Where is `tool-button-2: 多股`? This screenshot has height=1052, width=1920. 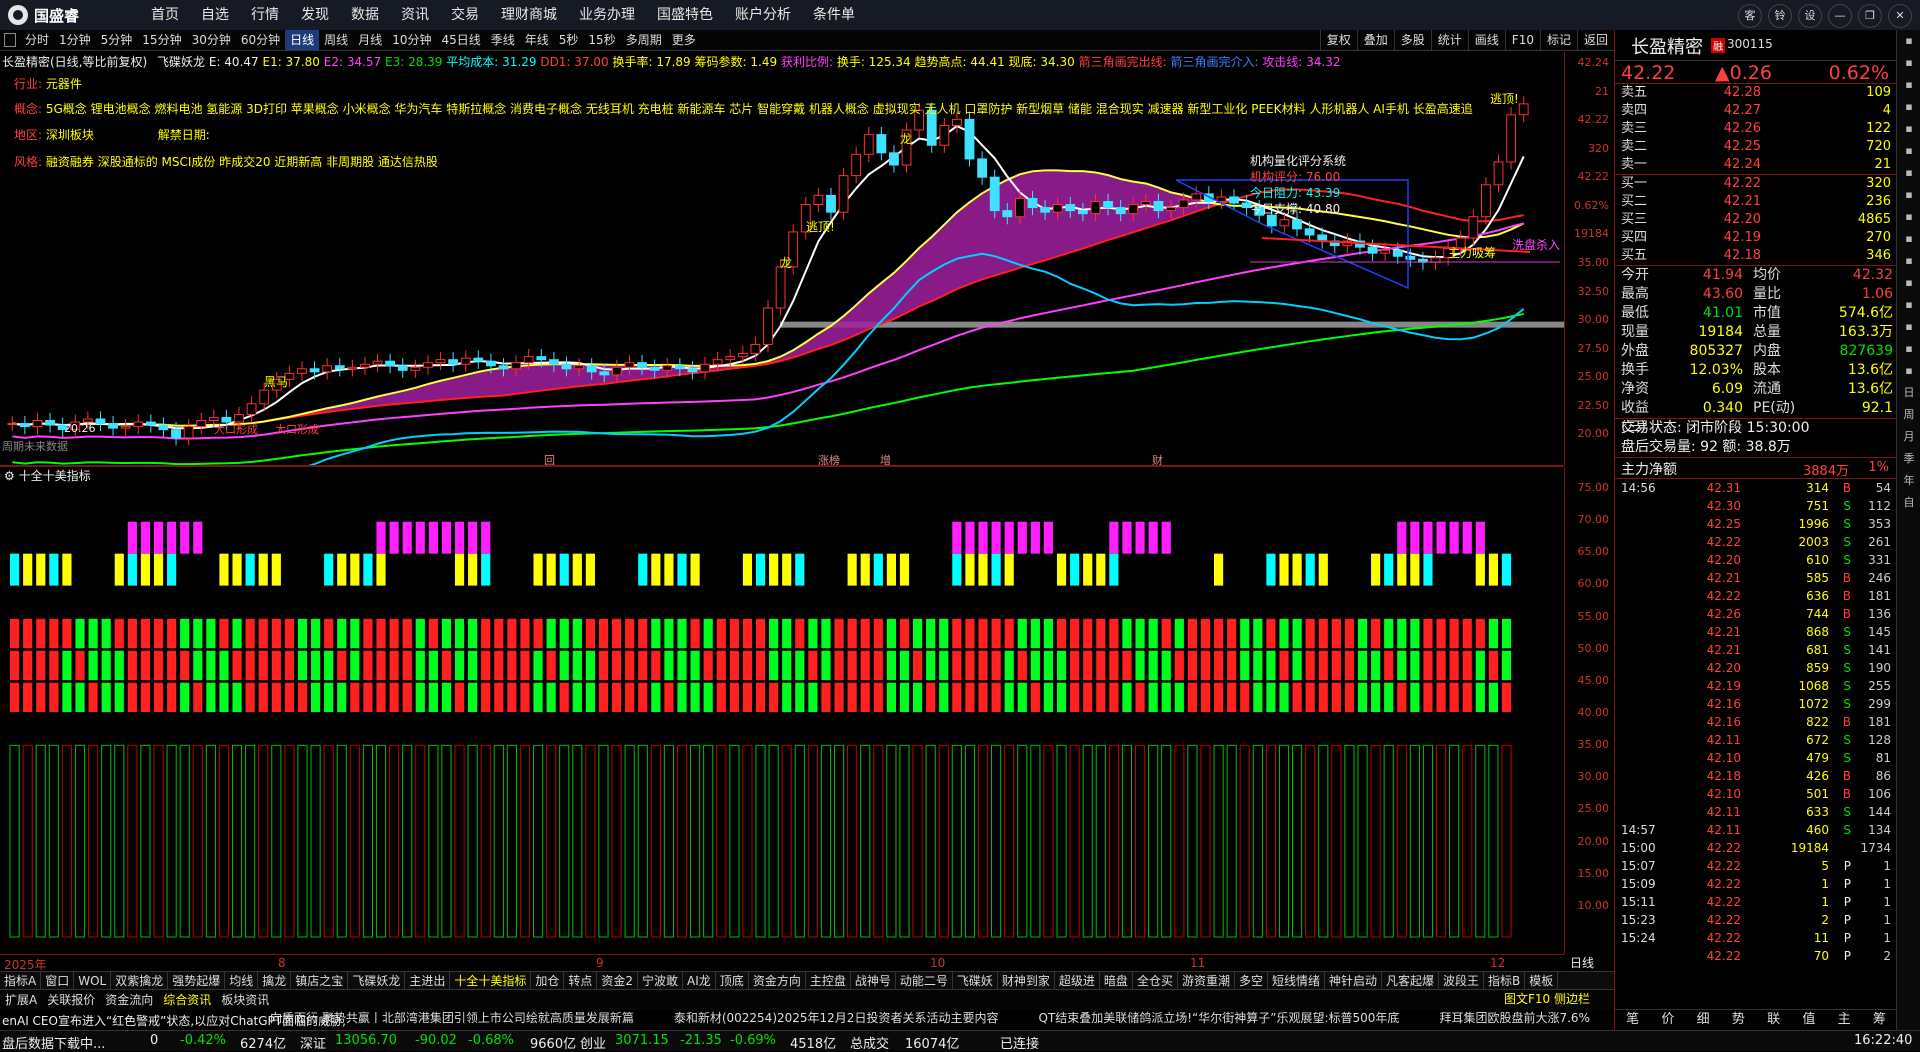
tool-button-2: 多股 is located at coordinates (1412, 40).